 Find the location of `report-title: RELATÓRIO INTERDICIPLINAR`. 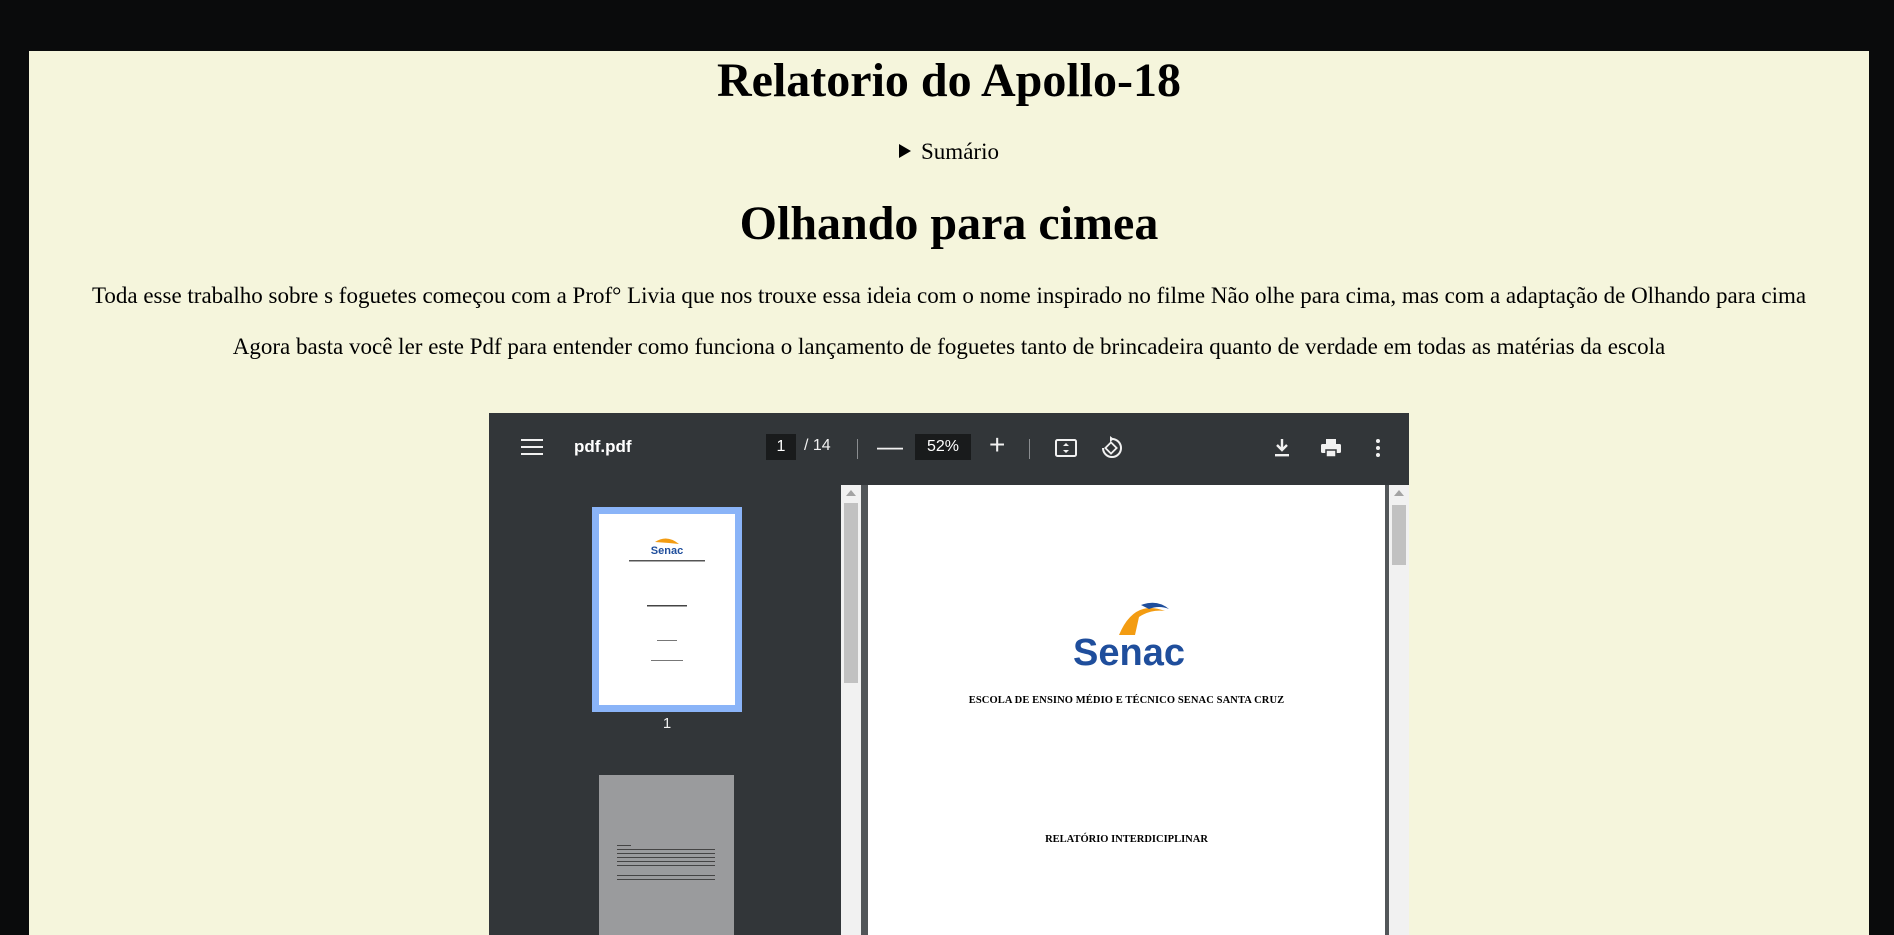

report-title: RELATÓRIO INTERDICIPLINAR is located at coordinates (1126, 839).